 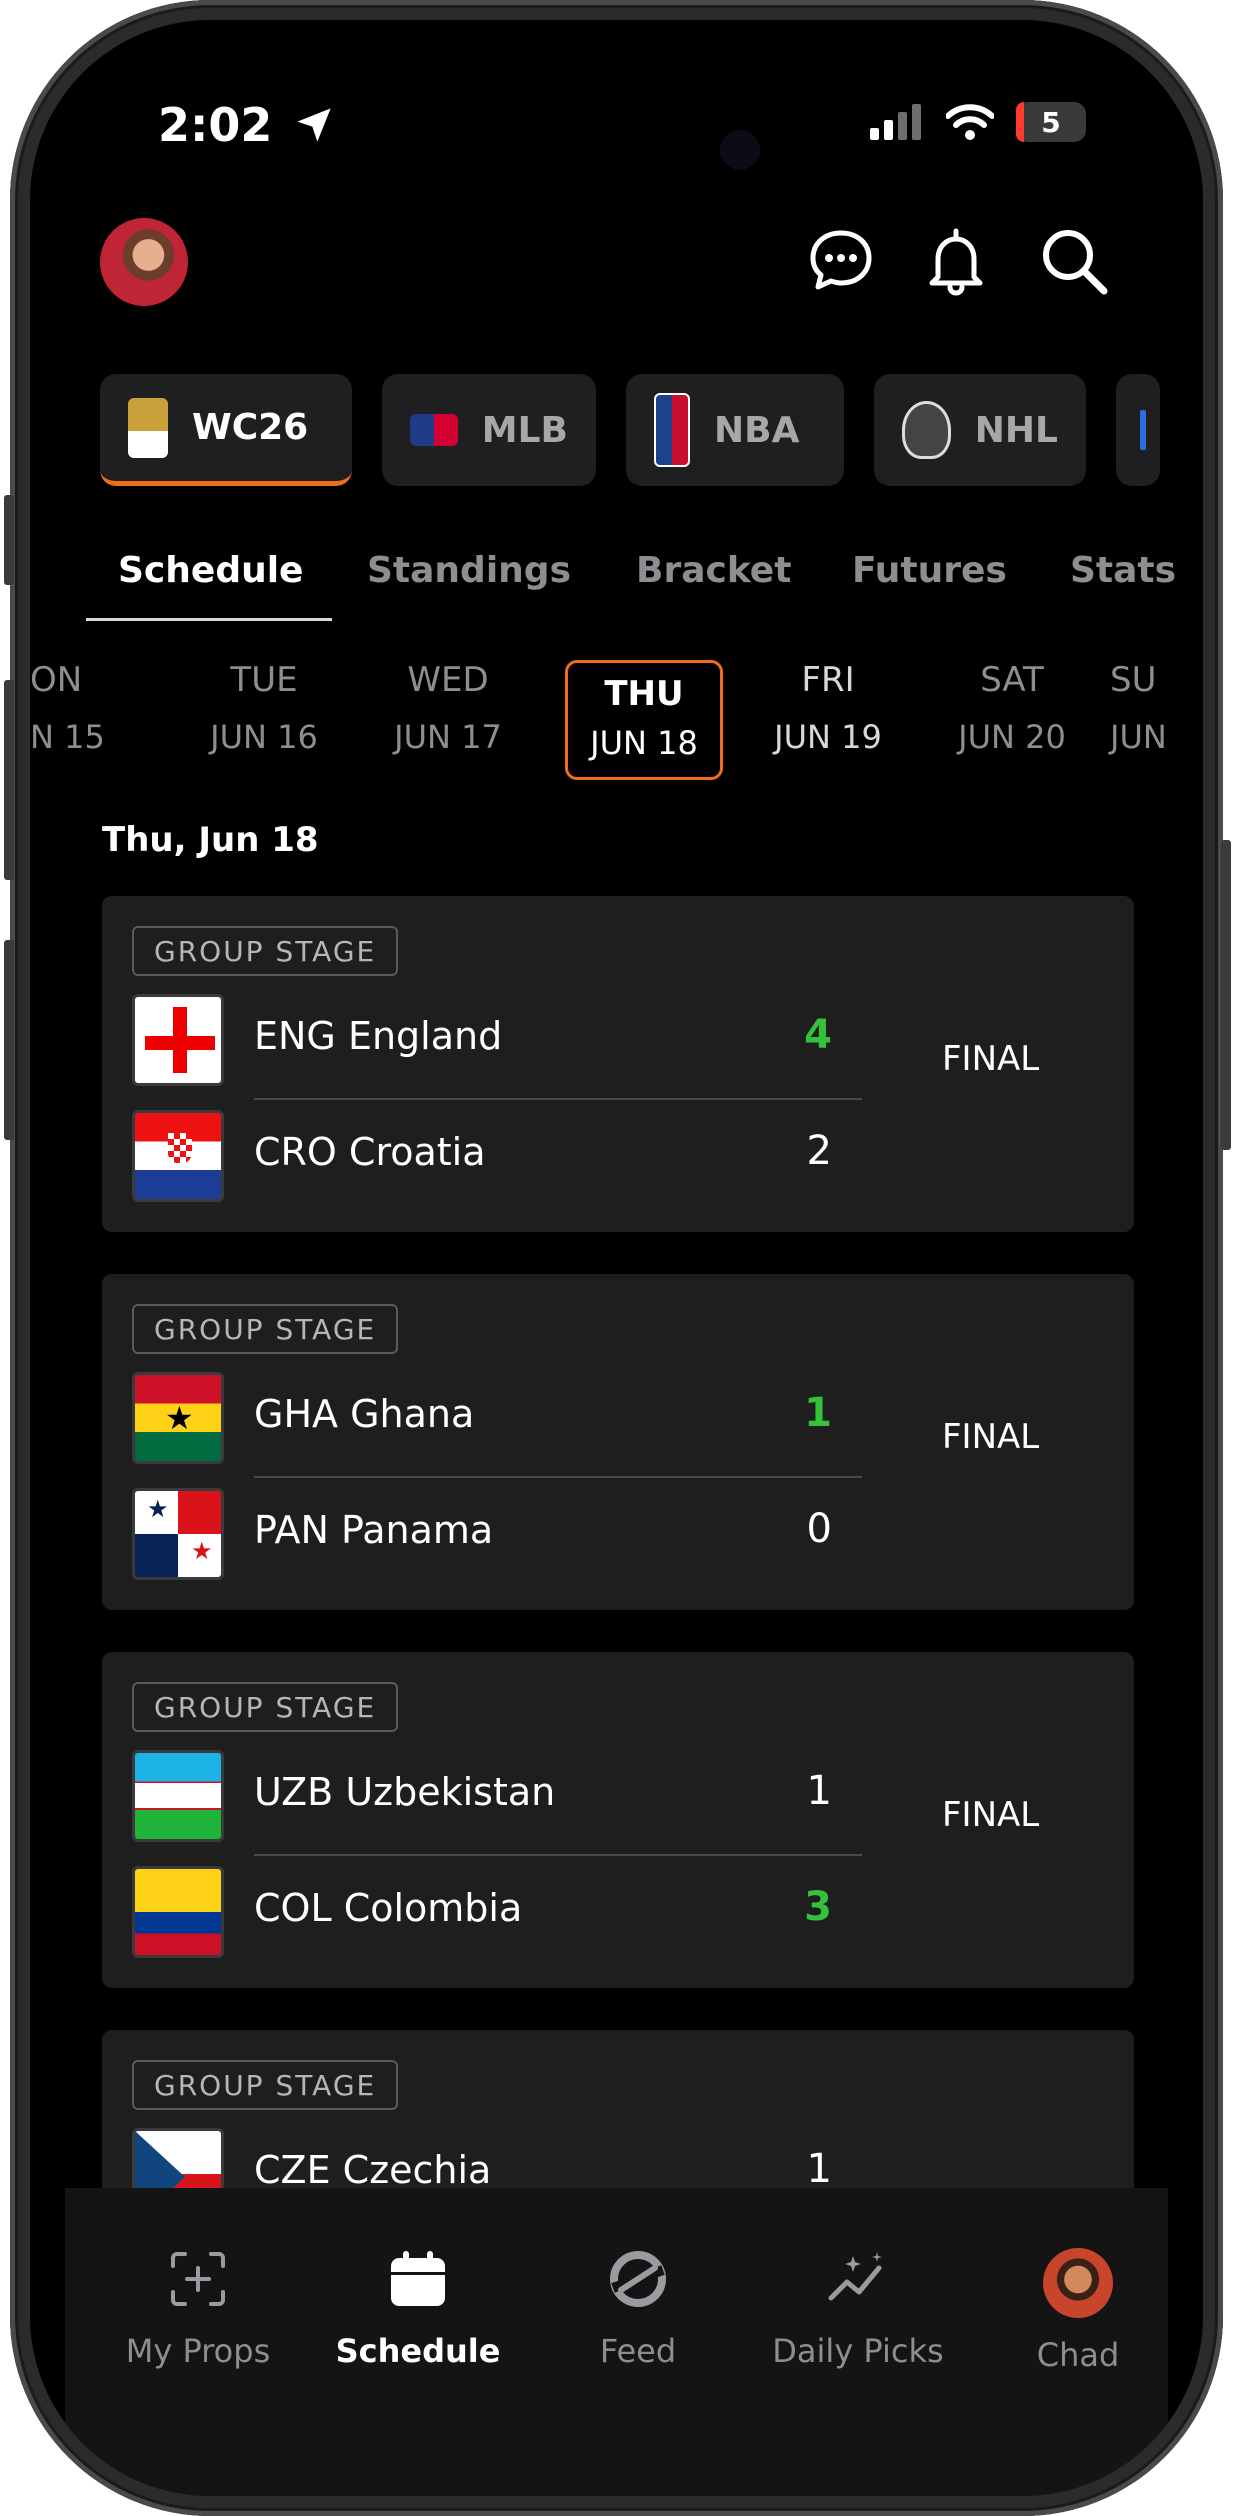 I want to click on mlb-logo-icon, so click(x=434, y=430).